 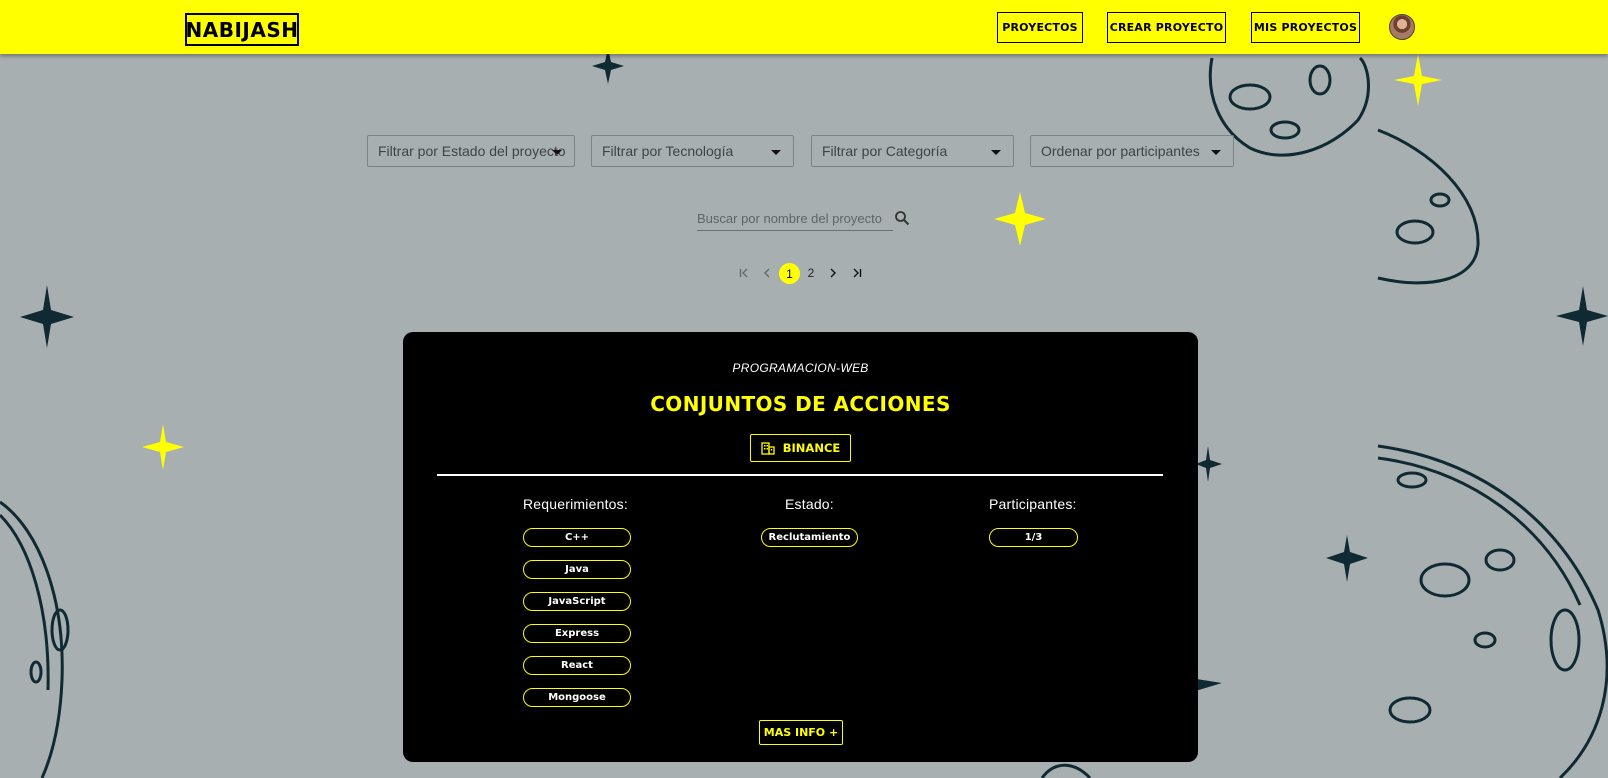 I want to click on status-badge: Reclutamiento, so click(x=809, y=537).